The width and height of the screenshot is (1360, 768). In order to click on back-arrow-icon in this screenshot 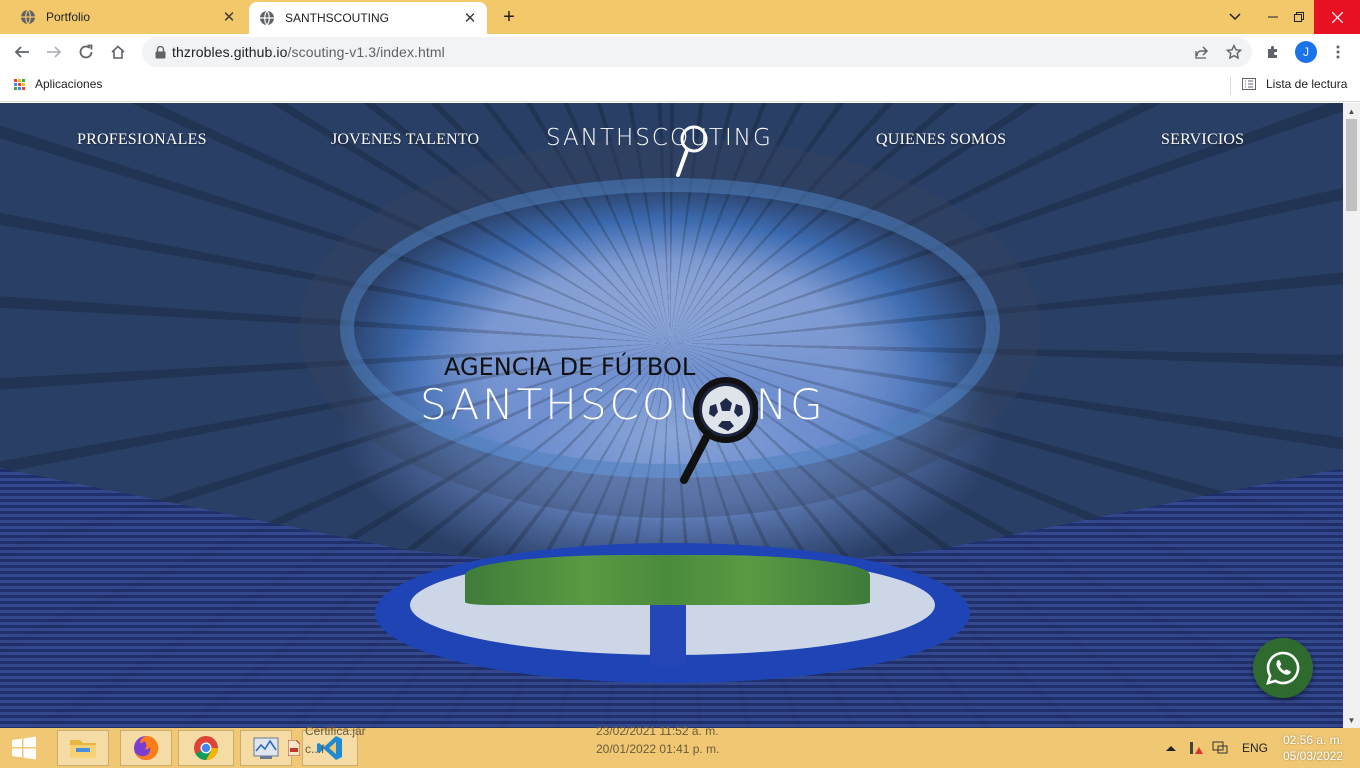, I will do `click(22, 52)`.